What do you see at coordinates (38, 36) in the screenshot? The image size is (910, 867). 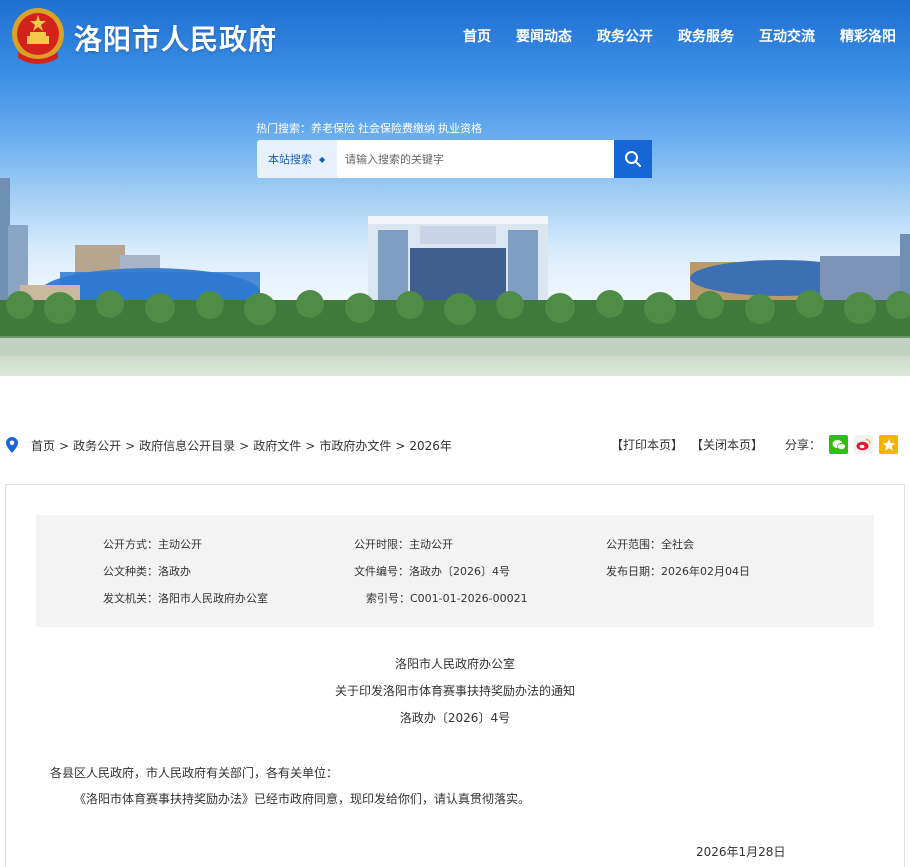 I see `national-emblem-logo` at bounding box center [38, 36].